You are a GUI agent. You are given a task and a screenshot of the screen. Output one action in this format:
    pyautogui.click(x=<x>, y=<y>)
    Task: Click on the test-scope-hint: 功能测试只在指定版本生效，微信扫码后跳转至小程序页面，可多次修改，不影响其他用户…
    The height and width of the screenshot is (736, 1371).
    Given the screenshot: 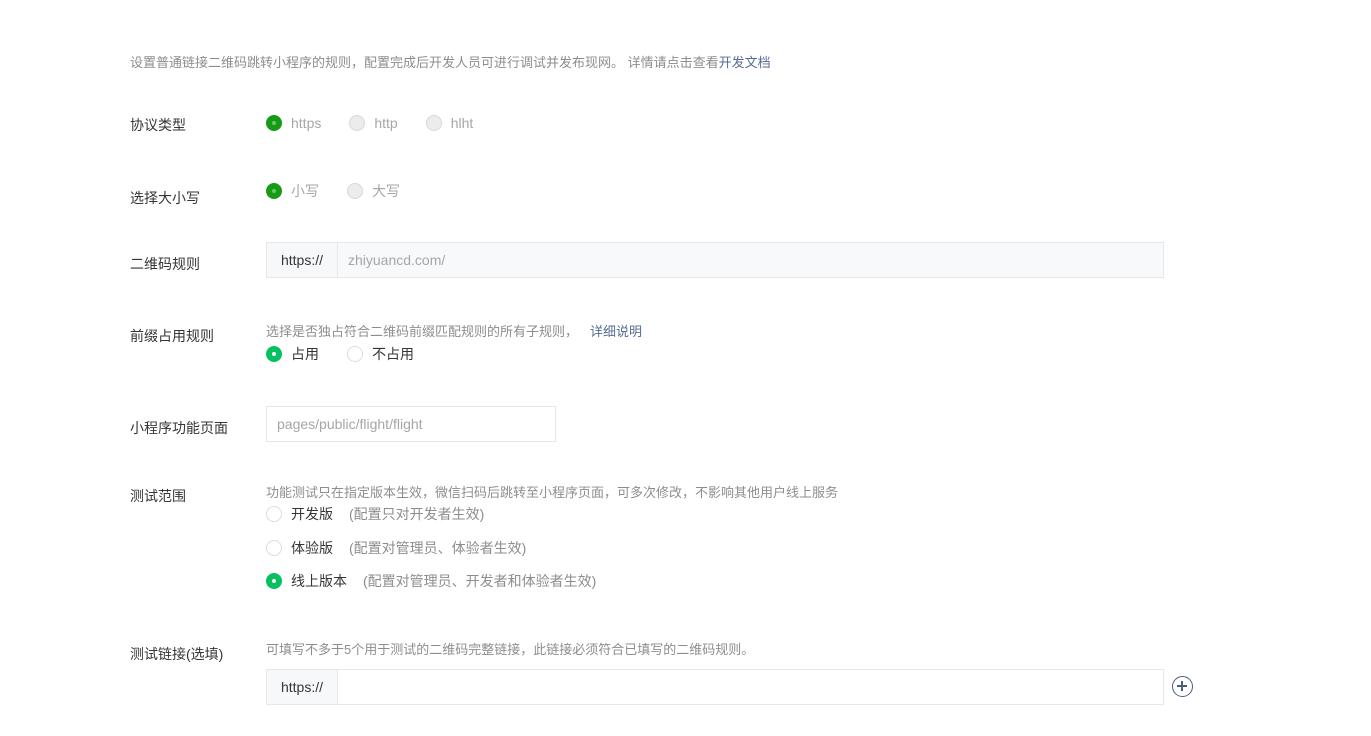 What is the action you would take?
    pyautogui.click(x=552, y=492)
    